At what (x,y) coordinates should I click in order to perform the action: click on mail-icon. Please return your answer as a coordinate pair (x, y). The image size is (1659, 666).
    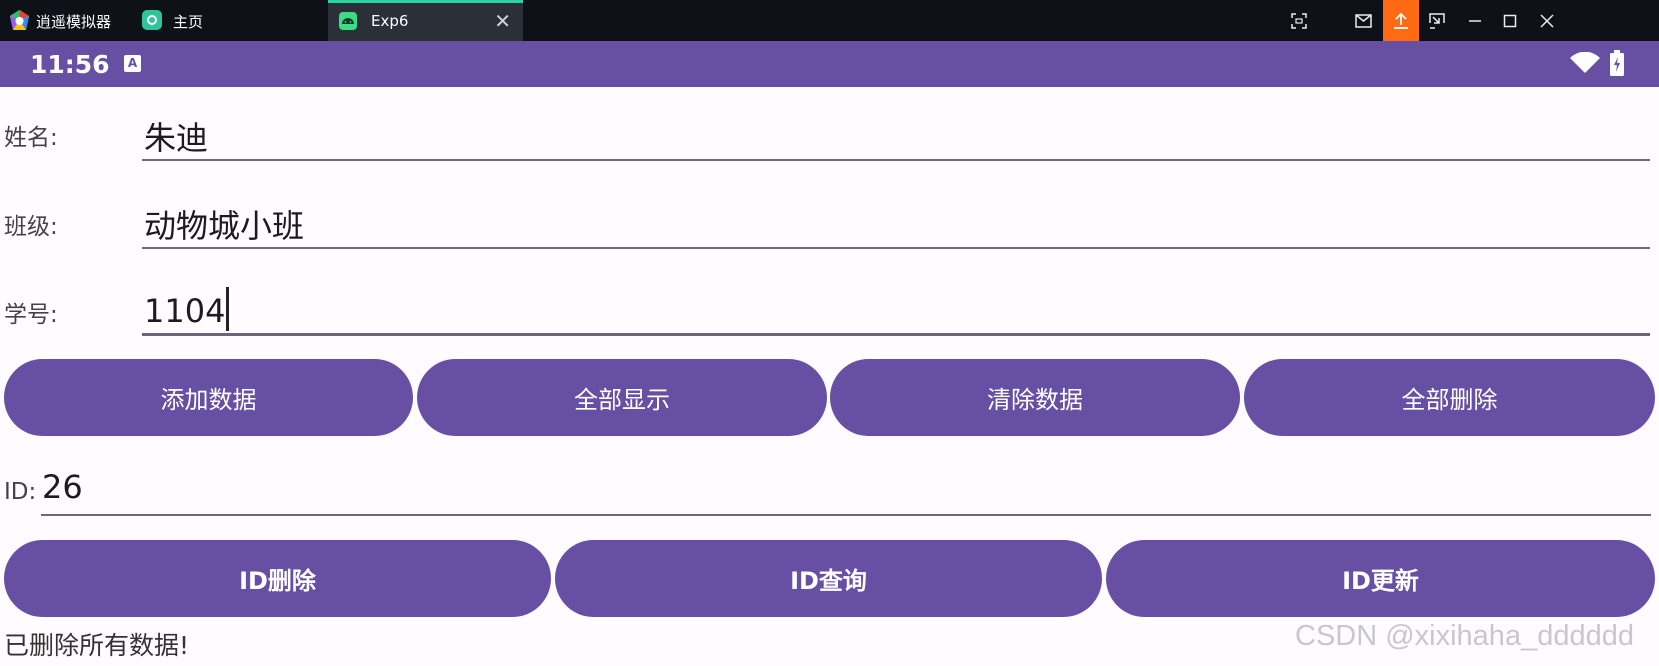
    Looking at the image, I should click on (1363, 20).